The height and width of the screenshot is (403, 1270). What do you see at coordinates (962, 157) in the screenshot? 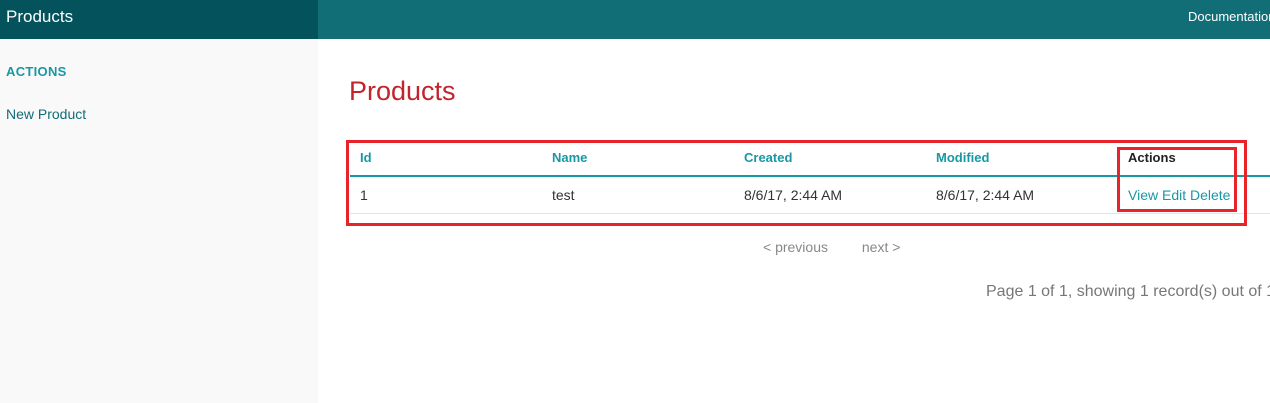
I see `sort-modified-link: Modified` at bounding box center [962, 157].